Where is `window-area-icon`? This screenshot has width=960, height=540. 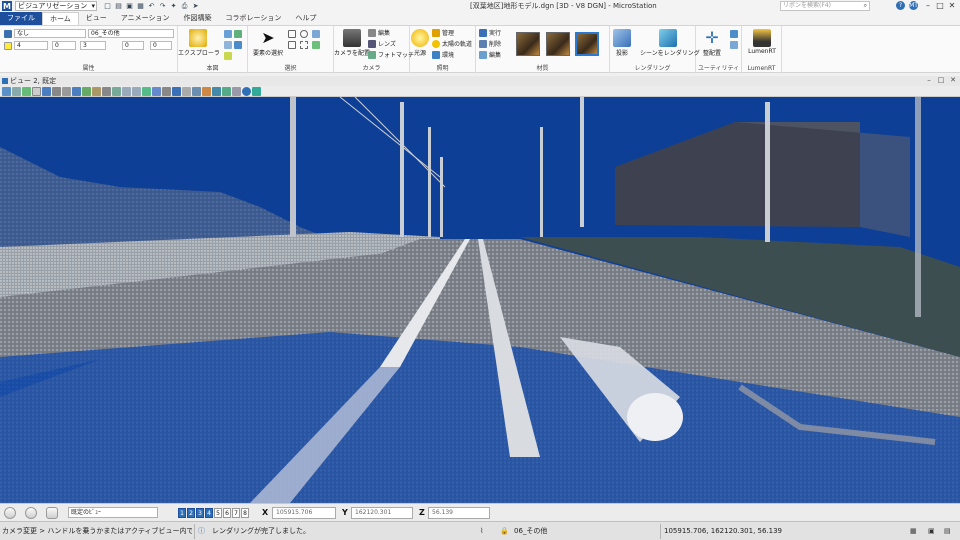 window-area-icon is located at coordinates (76, 91).